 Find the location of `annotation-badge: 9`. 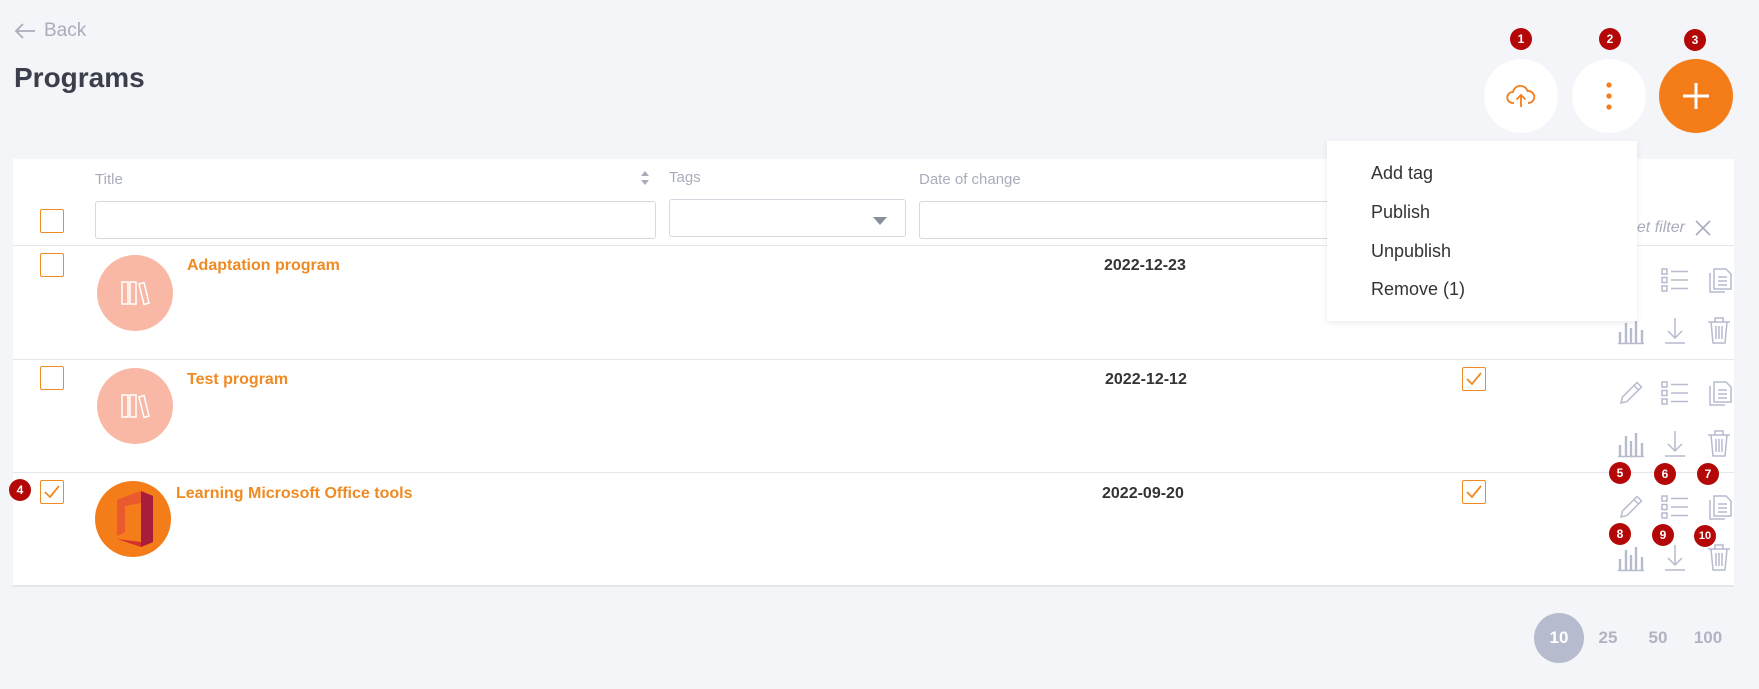

annotation-badge: 9 is located at coordinates (1663, 535).